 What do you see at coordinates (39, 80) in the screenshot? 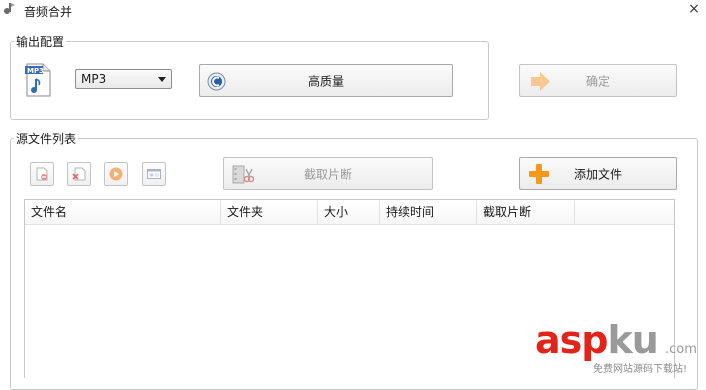
I see `mp3-file-icon: MP3` at bounding box center [39, 80].